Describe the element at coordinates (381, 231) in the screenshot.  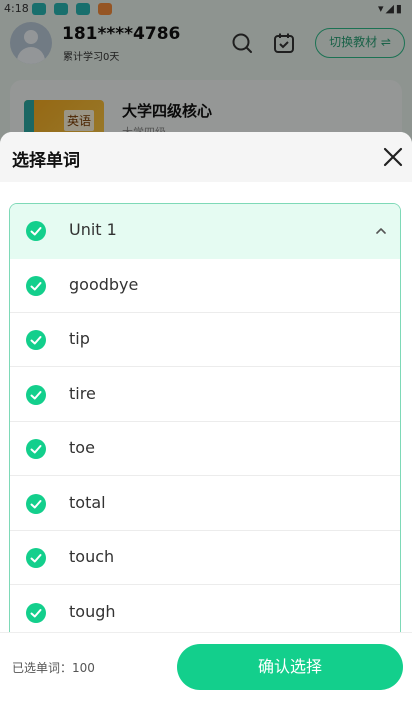
I see `chevron-up-icon` at that location.